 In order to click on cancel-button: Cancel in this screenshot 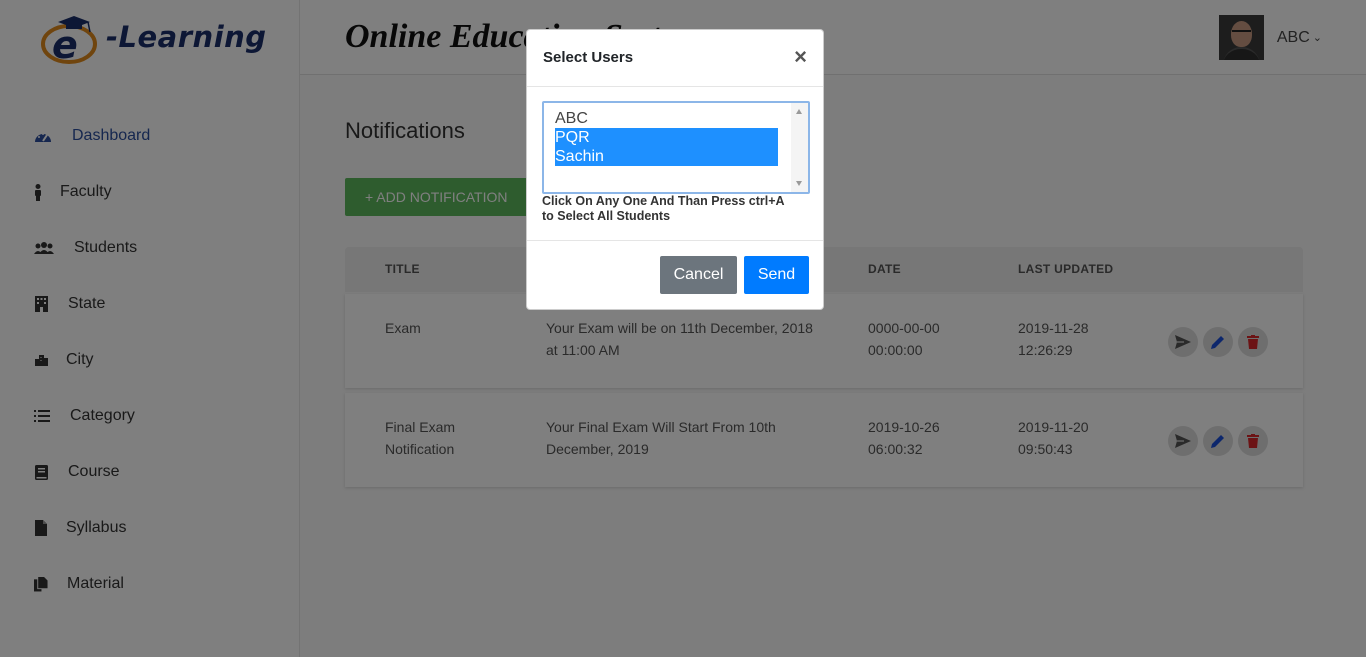, I will do `click(698, 275)`.